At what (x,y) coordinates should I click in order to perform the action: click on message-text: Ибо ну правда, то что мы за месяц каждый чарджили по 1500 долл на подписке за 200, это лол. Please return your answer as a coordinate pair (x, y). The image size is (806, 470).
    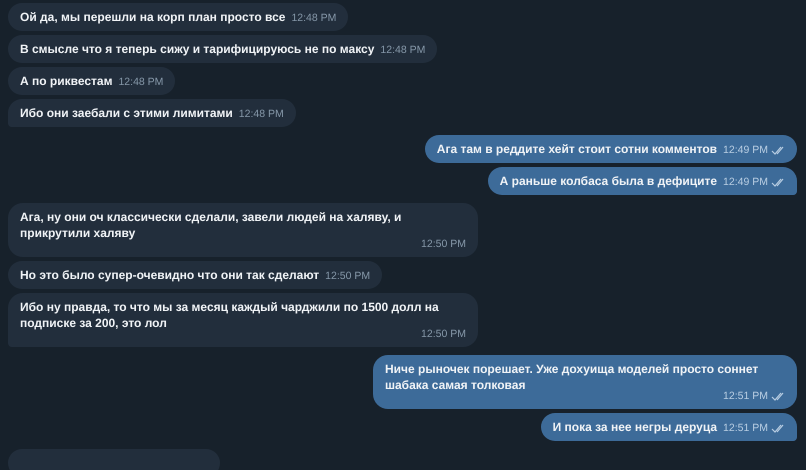
    Looking at the image, I should click on (229, 314).